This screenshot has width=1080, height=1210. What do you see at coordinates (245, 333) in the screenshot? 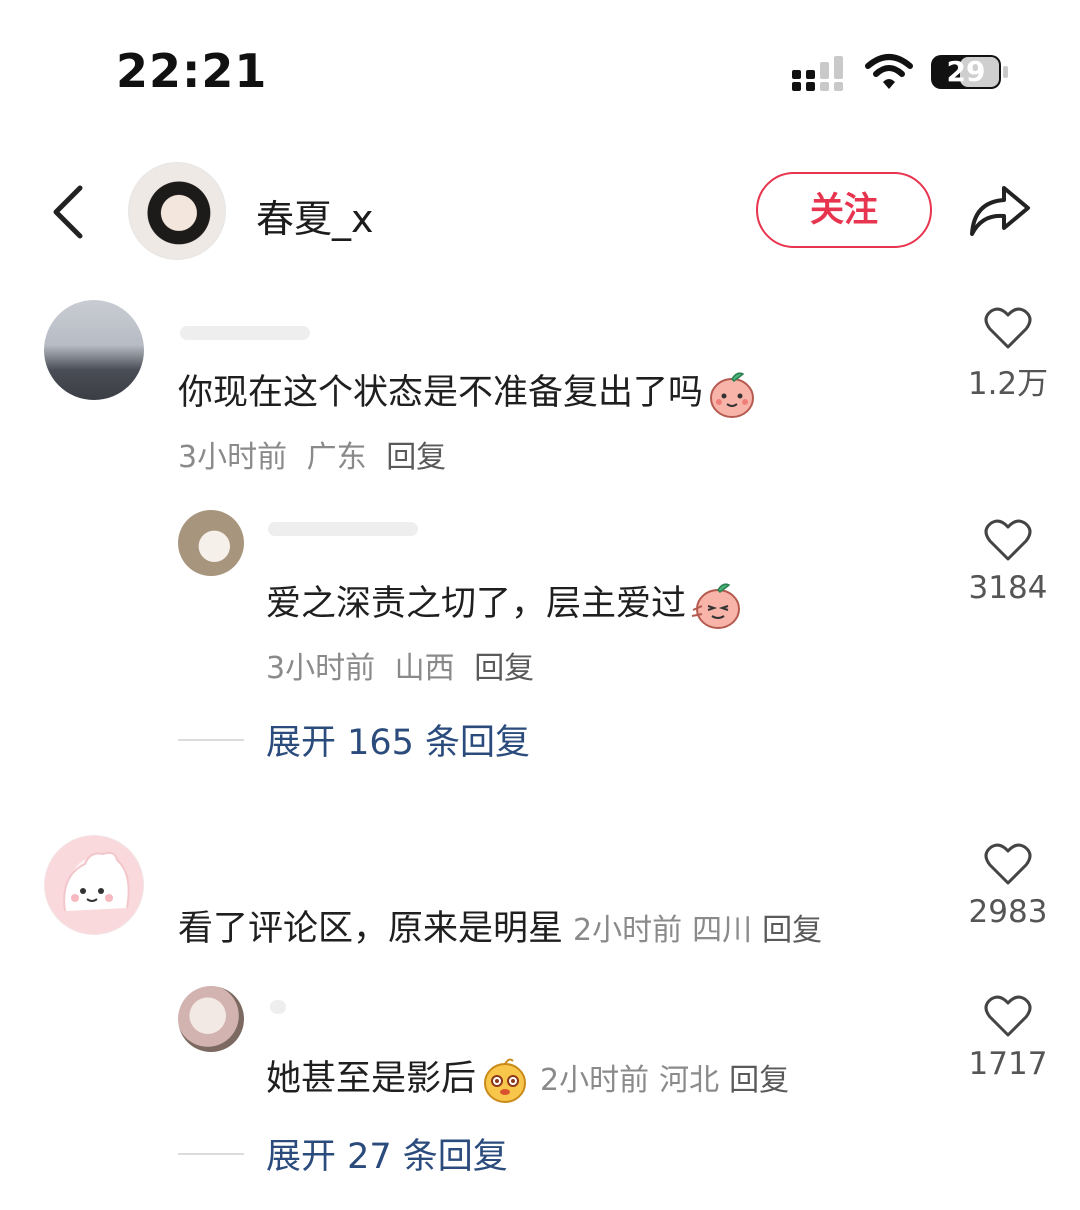
I see `commenter-username-blurred` at bounding box center [245, 333].